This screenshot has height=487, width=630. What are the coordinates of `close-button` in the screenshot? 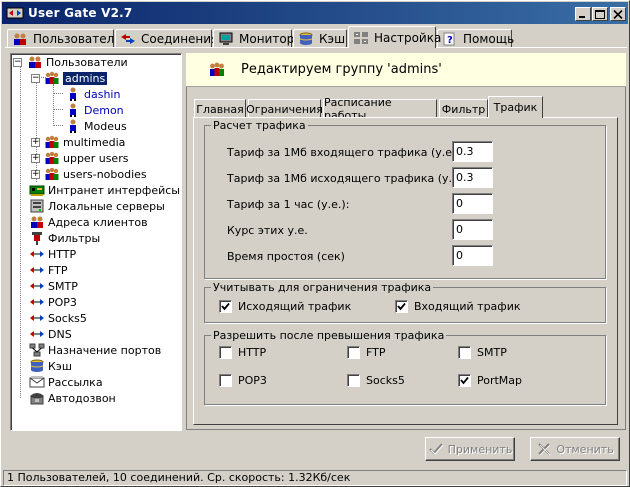 It's located at (618, 14).